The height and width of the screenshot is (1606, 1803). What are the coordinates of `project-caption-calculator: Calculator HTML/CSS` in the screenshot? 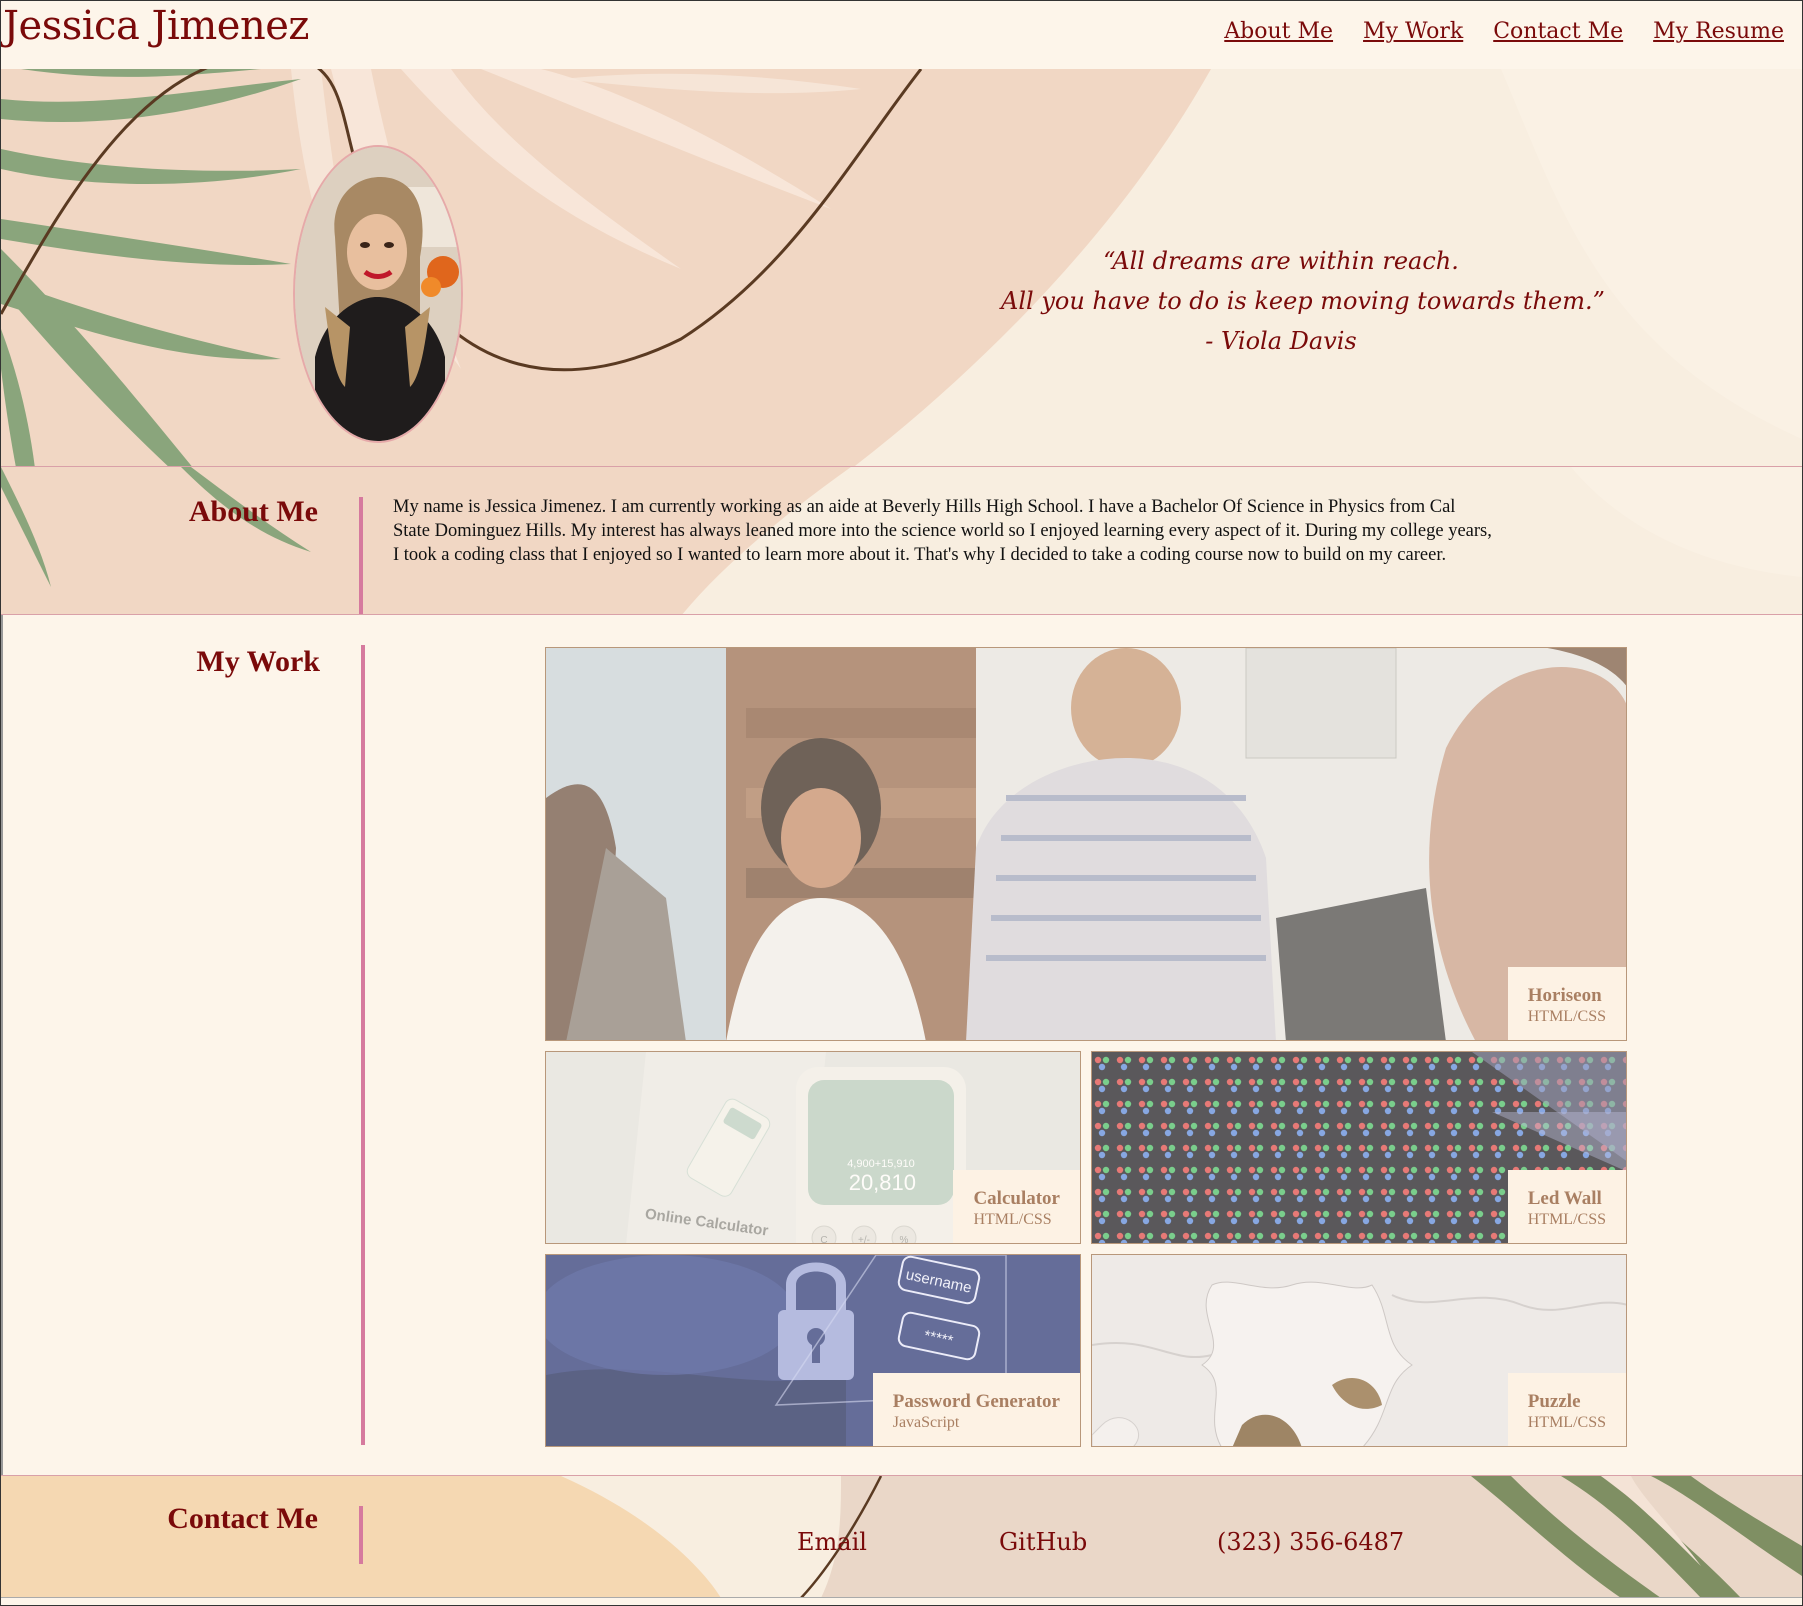 It's located at (1016, 1206).